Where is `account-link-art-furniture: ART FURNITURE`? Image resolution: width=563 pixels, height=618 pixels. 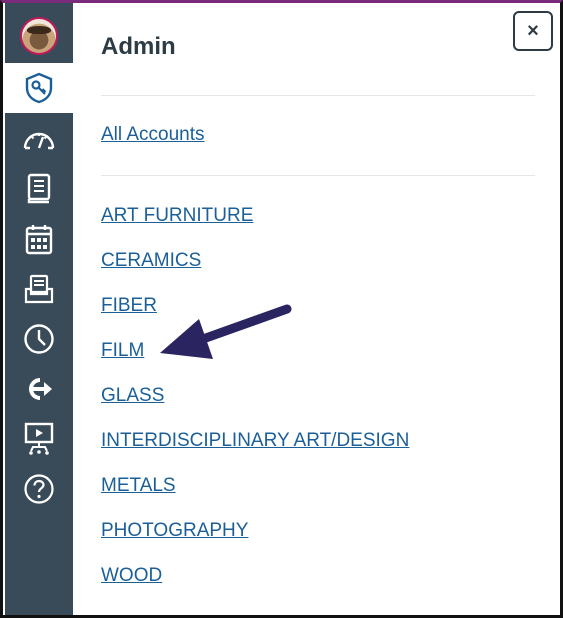 account-link-art-furniture: ART FURNITURE is located at coordinates (177, 216).